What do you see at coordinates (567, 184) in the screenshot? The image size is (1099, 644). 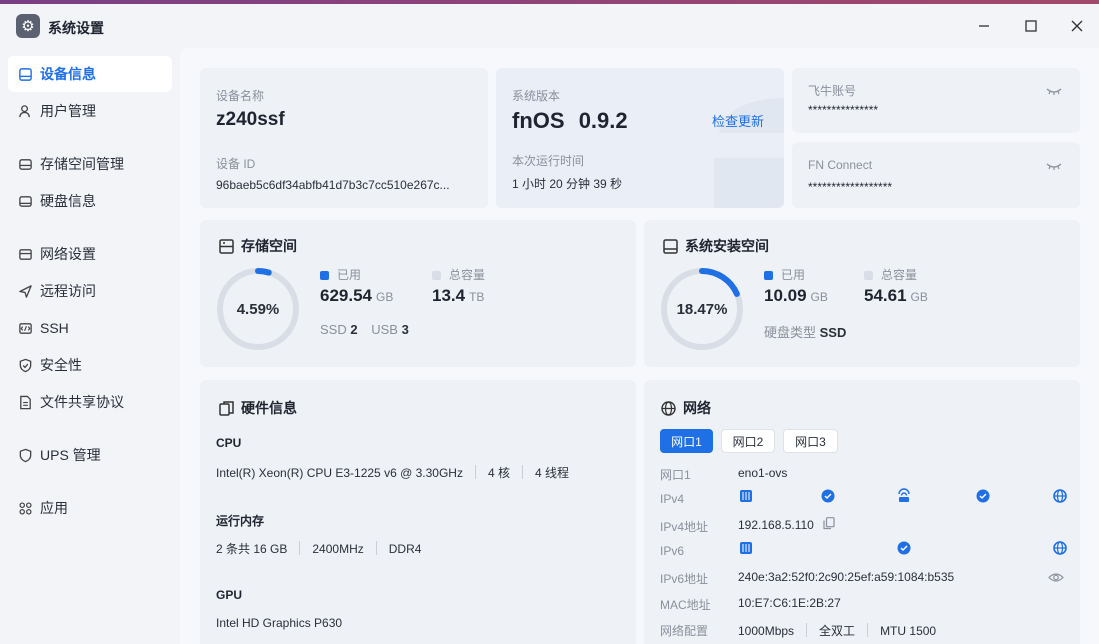 I see `uptime-value: 1 小时 20 分钟 39 秒` at bounding box center [567, 184].